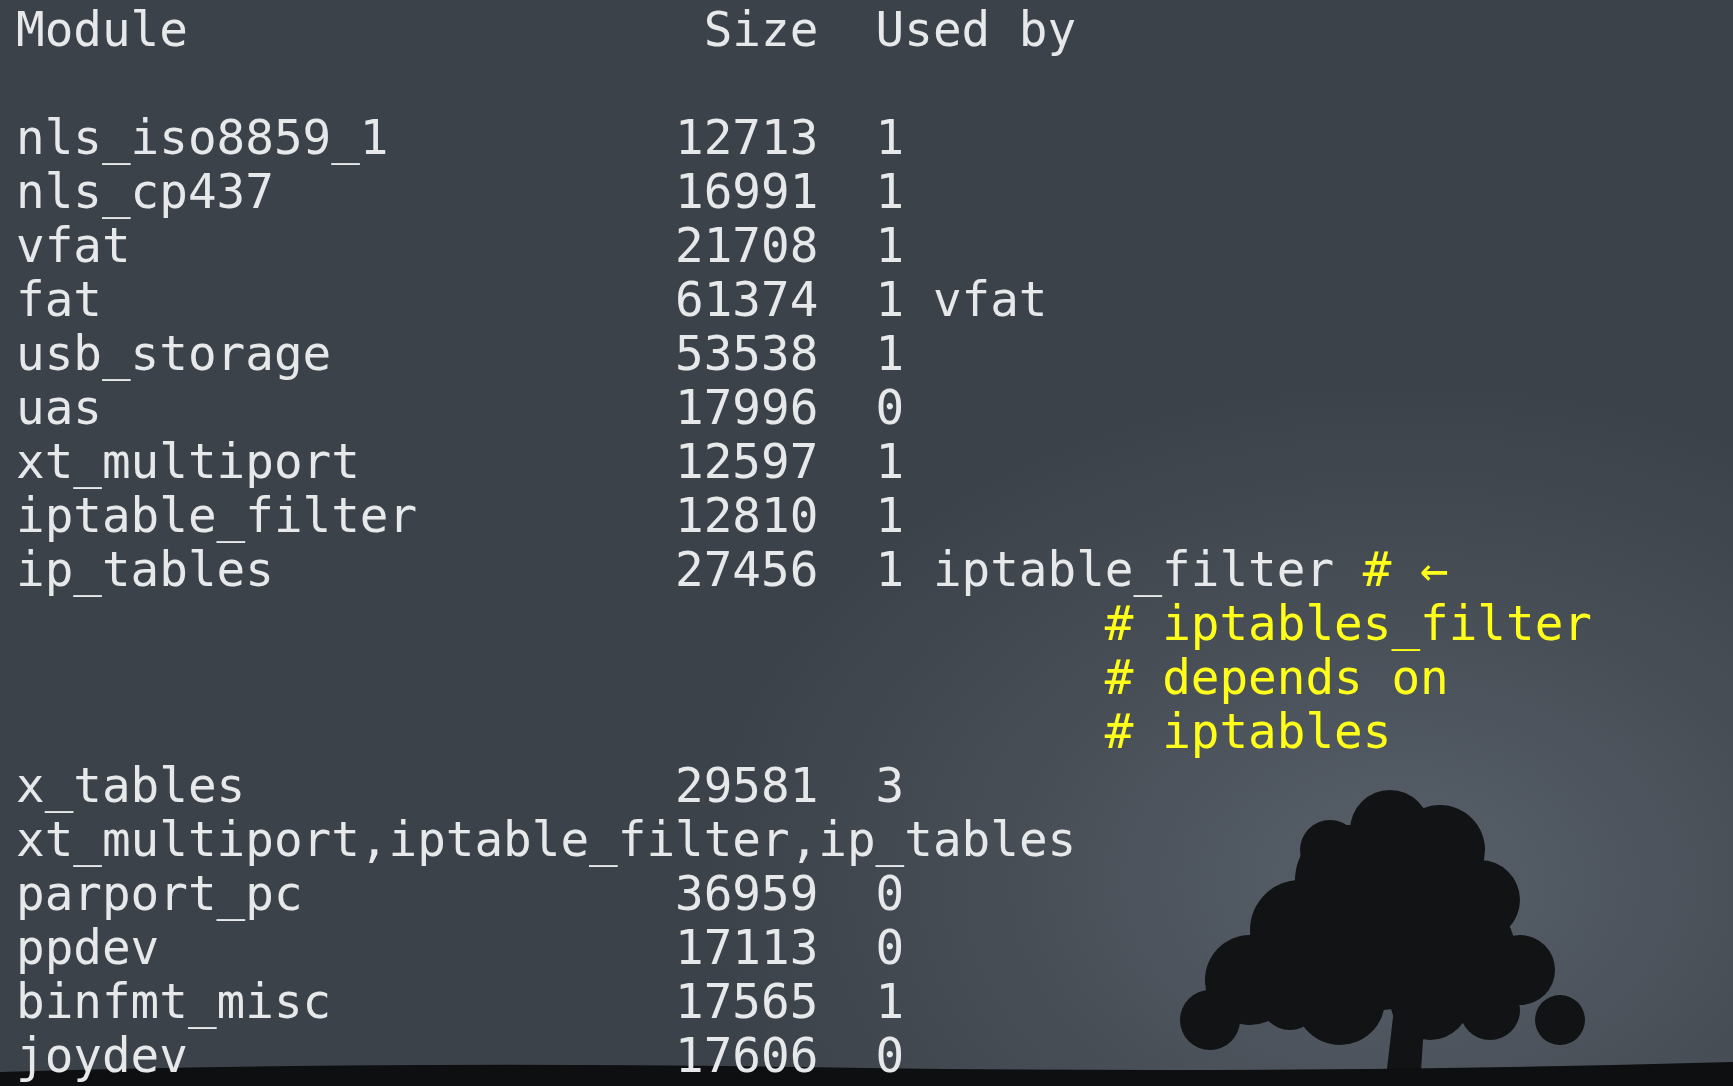 This screenshot has width=1733, height=1086. What do you see at coordinates (890, 786) in the screenshot?
I see `use-count: 3` at bounding box center [890, 786].